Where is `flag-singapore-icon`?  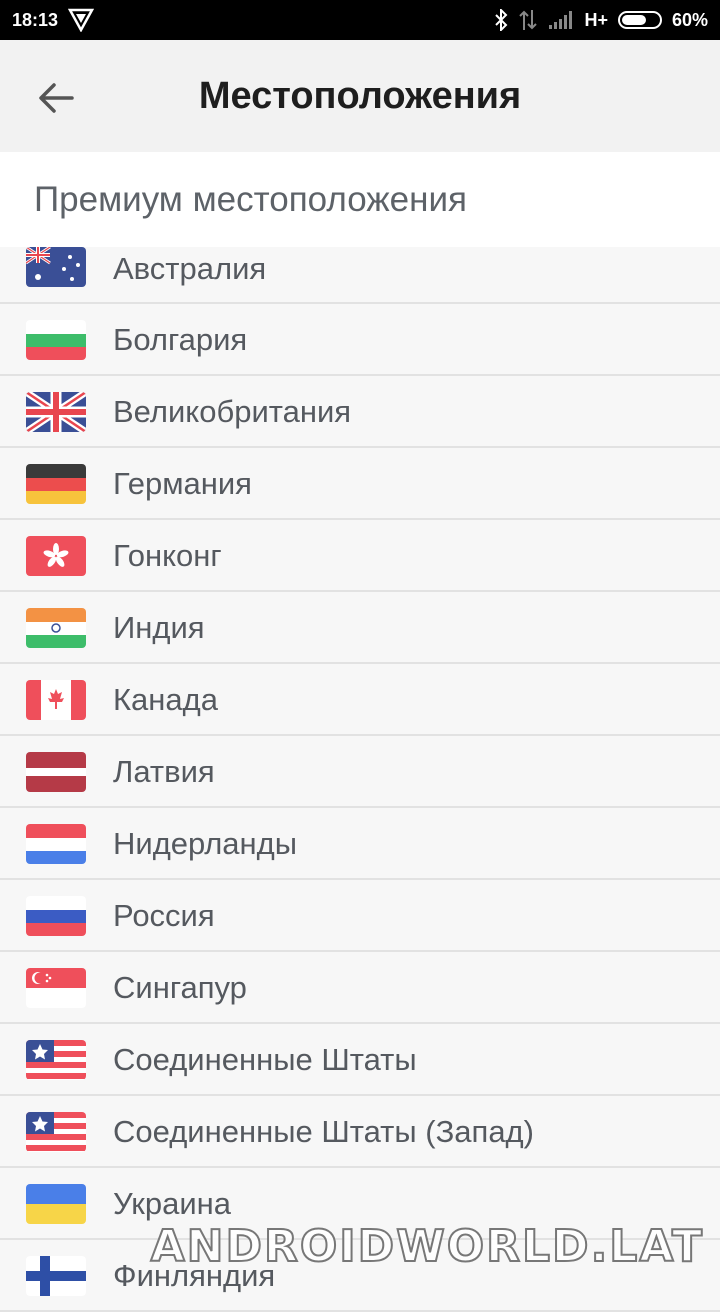
flag-singapore-icon is located at coordinates (56, 988).